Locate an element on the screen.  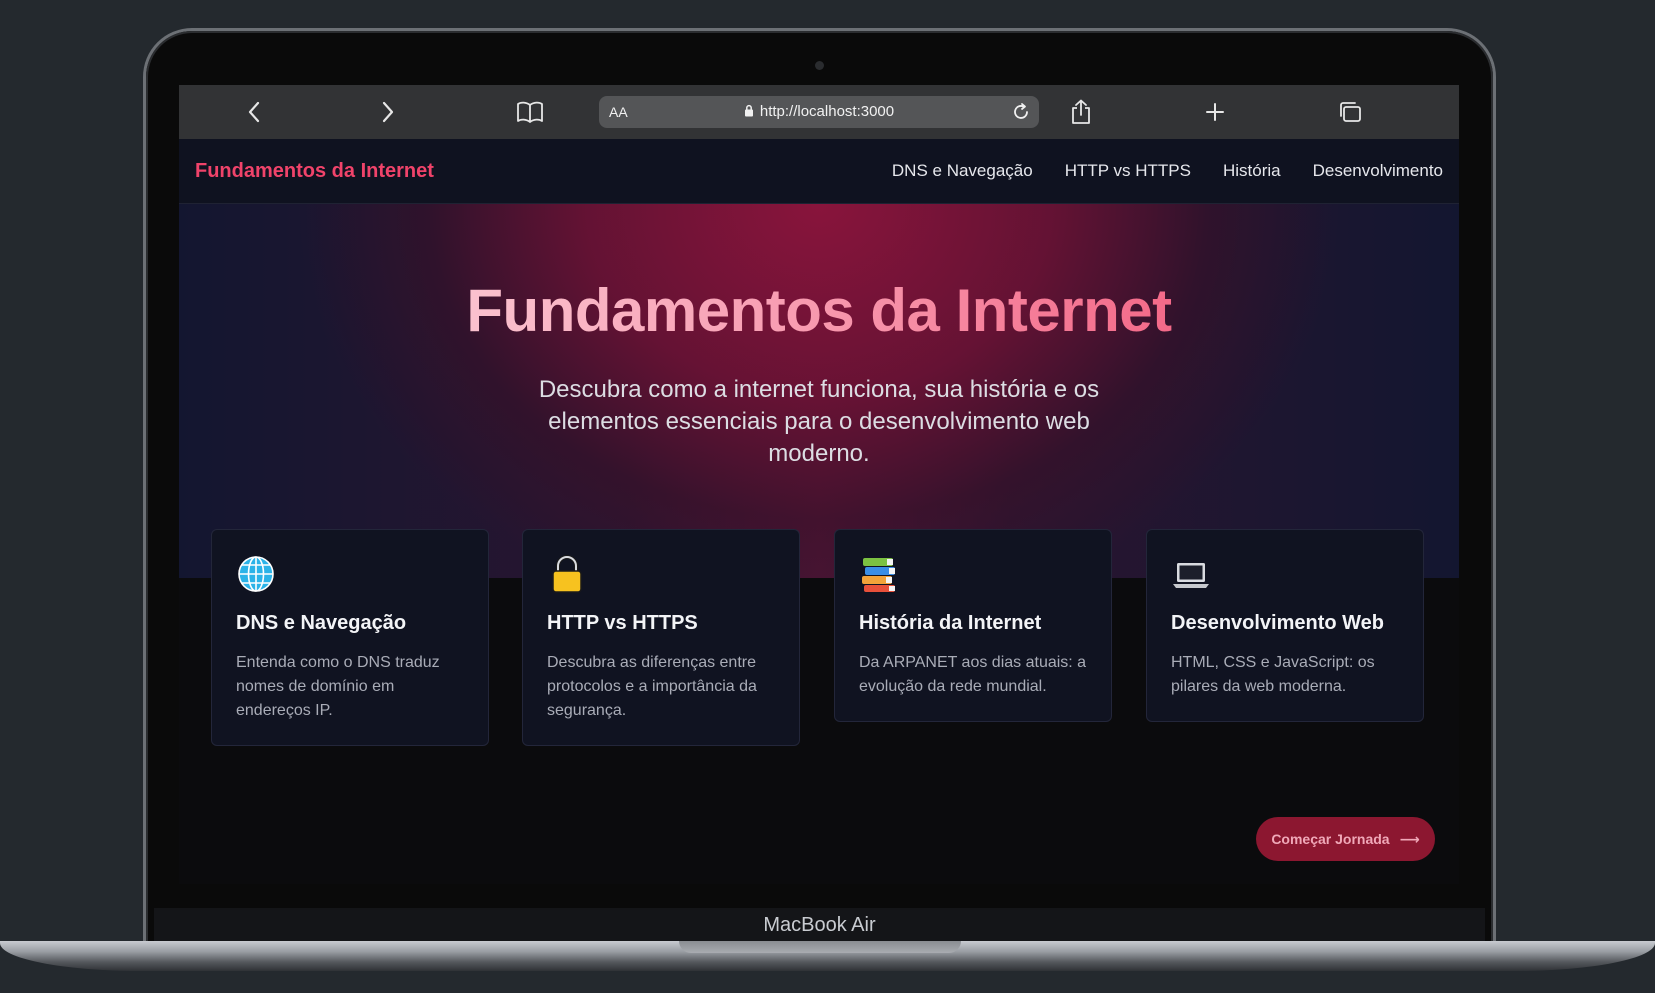
tabs-overview-icon is located at coordinates (1350, 112).